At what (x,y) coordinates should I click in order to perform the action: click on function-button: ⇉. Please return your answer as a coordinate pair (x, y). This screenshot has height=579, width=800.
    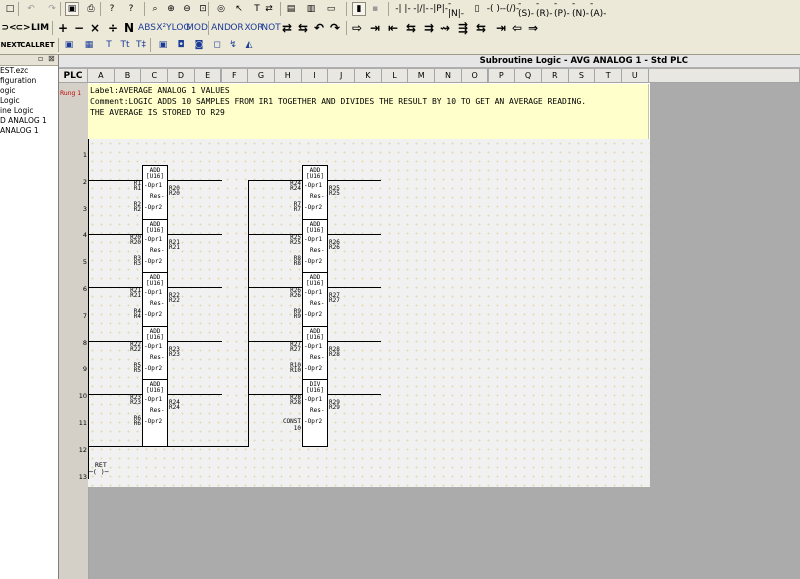
    Looking at the image, I should click on (429, 28).